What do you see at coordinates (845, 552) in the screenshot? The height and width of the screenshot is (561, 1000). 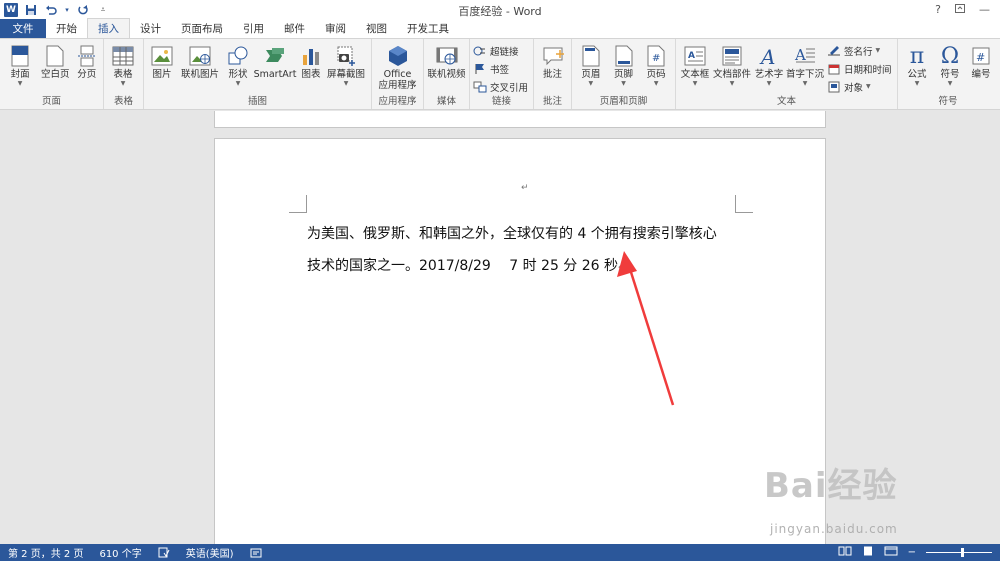 I see `read-mode-icon` at bounding box center [845, 552].